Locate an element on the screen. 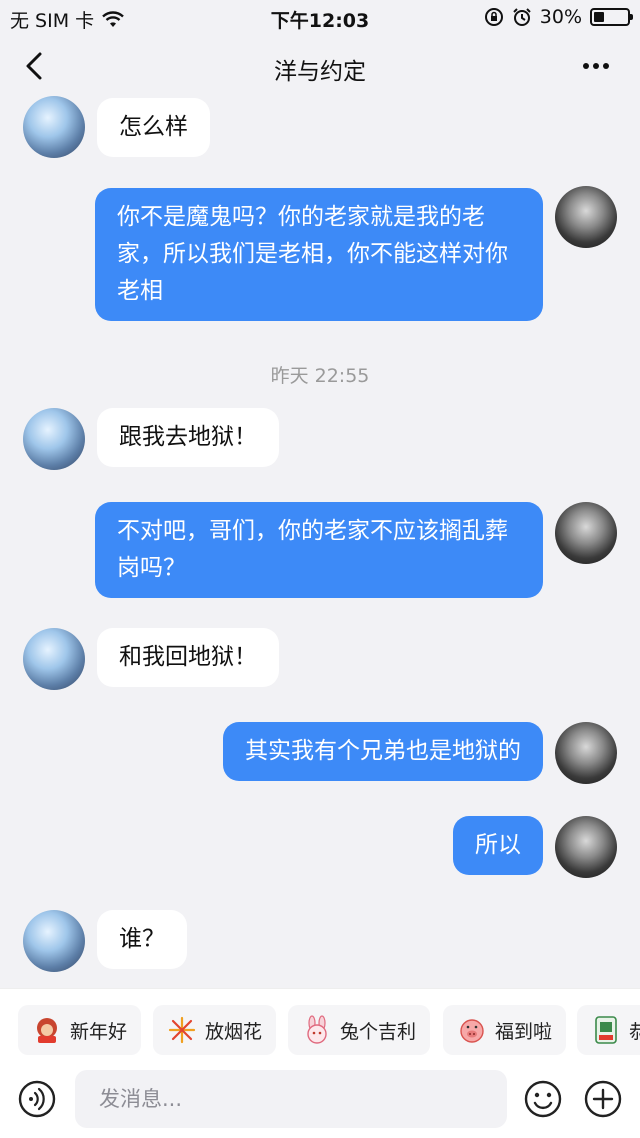 The image size is (640, 1138). outgoing-message: 不对吧，哥们，你的老家不应该搁乱葬岗吗？ is located at coordinates (319, 550).